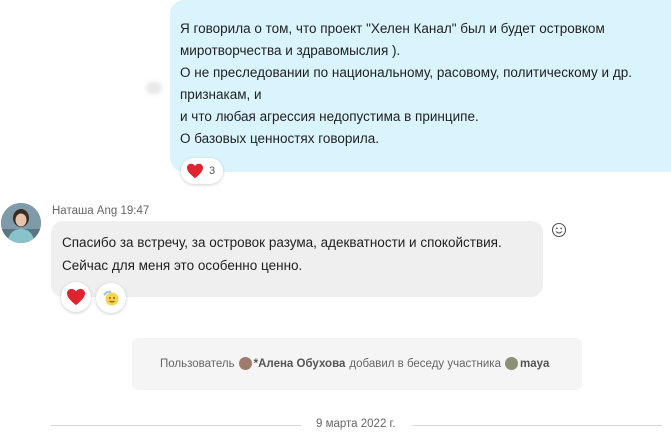 Image resolution: width=671 pixels, height=441 pixels. I want to click on sender-line: Наташа Ang 19:47, so click(100, 211).